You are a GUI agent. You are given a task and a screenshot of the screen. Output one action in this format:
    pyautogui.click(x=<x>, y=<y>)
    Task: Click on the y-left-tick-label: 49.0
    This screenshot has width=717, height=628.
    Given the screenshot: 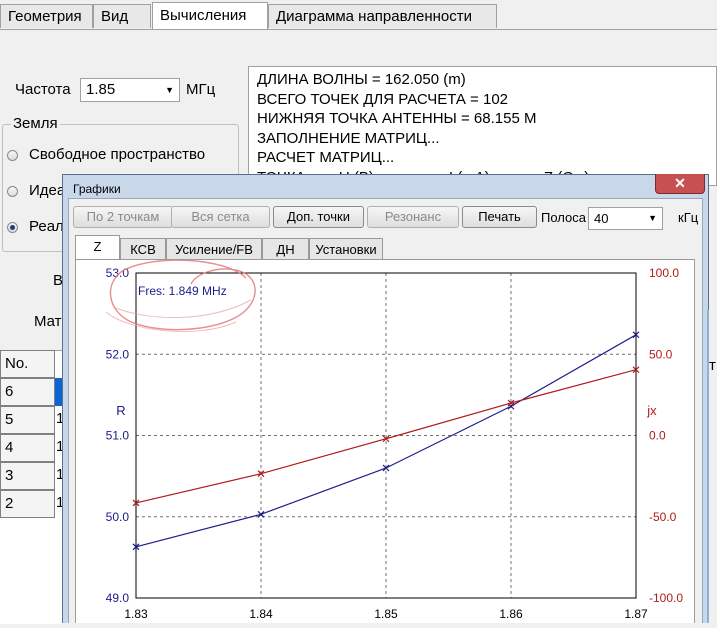 What is the action you would take?
    pyautogui.click(x=118, y=598)
    